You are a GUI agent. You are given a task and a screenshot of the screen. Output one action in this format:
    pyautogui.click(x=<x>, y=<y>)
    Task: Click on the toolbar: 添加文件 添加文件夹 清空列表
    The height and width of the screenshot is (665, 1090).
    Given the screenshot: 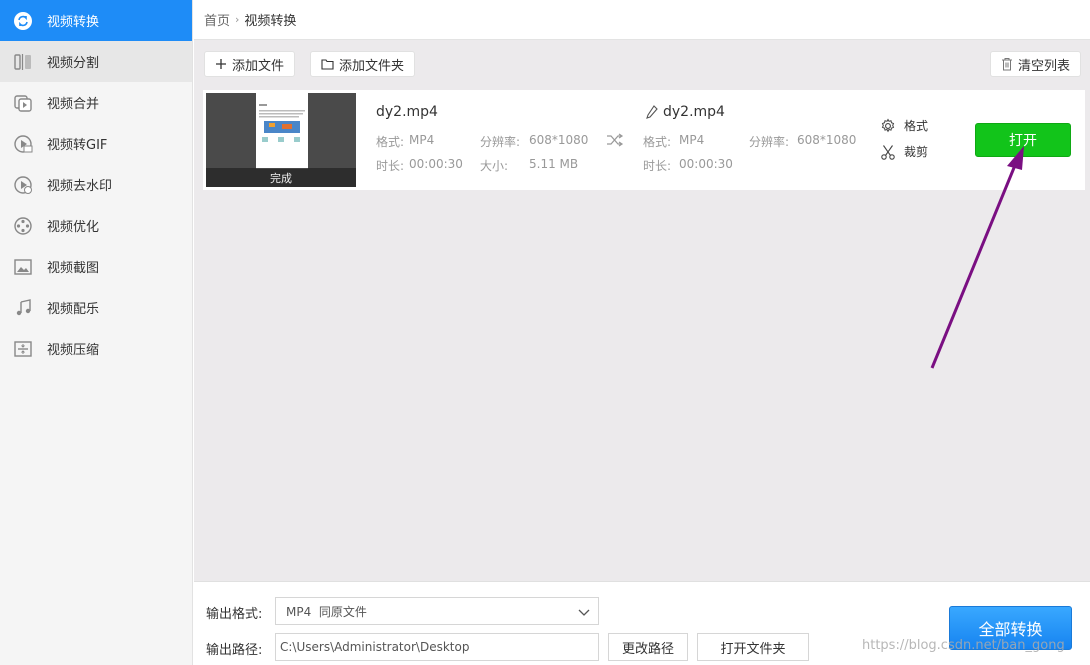 What is the action you would take?
    pyautogui.click(x=642, y=63)
    